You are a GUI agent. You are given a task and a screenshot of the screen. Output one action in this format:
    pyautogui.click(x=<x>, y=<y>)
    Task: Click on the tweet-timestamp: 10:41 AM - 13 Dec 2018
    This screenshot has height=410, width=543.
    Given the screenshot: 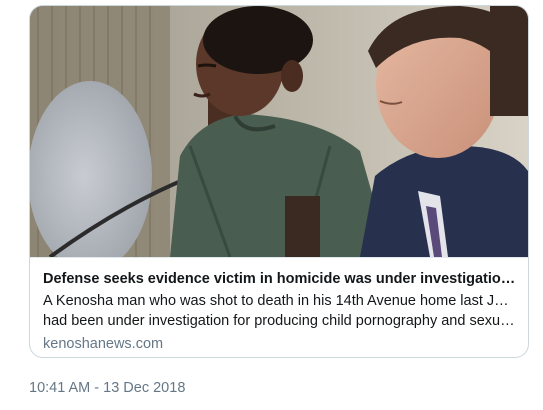 What is the action you would take?
    pyautogui.click(x=107, y=388)
    